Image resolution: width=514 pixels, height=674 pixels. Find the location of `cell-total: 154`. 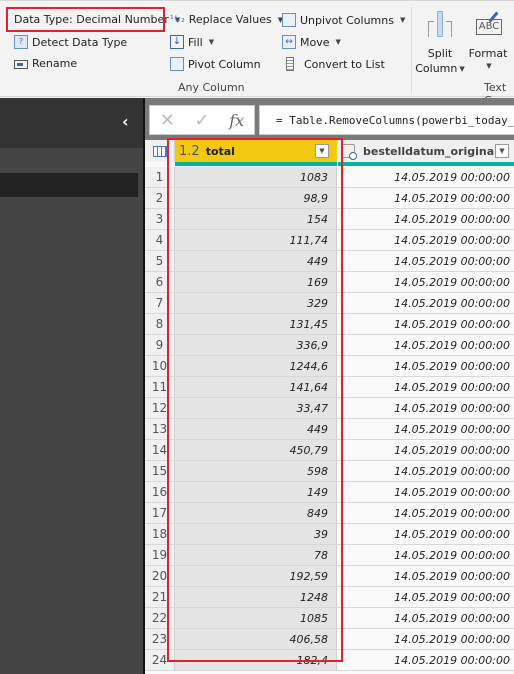

cell-total: 154 is located at coordinates (256, 219).